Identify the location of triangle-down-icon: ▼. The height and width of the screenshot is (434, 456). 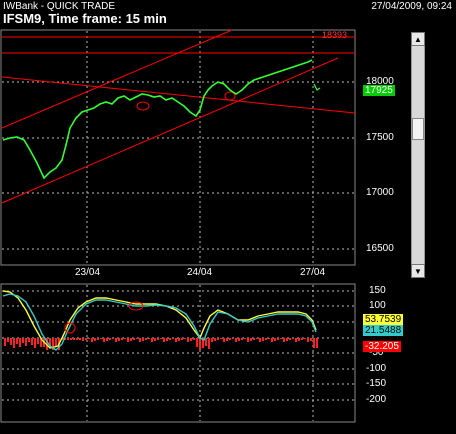
(418, 271).